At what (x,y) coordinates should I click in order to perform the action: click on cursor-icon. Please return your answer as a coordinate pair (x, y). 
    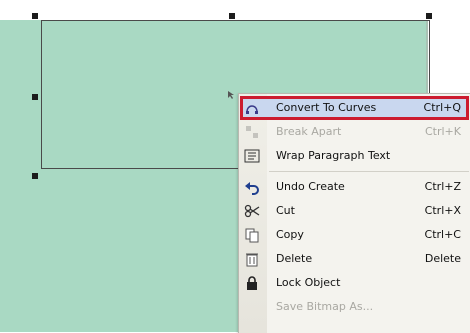
    Looking at the image, I should click on (231, 95).